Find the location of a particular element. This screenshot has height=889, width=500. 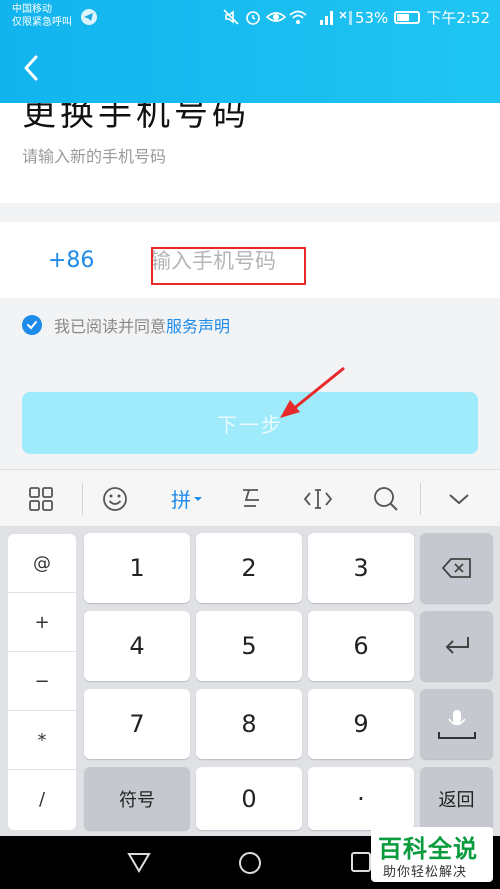

watermark-title: 百科全说 is located at coordinates (428, 849).